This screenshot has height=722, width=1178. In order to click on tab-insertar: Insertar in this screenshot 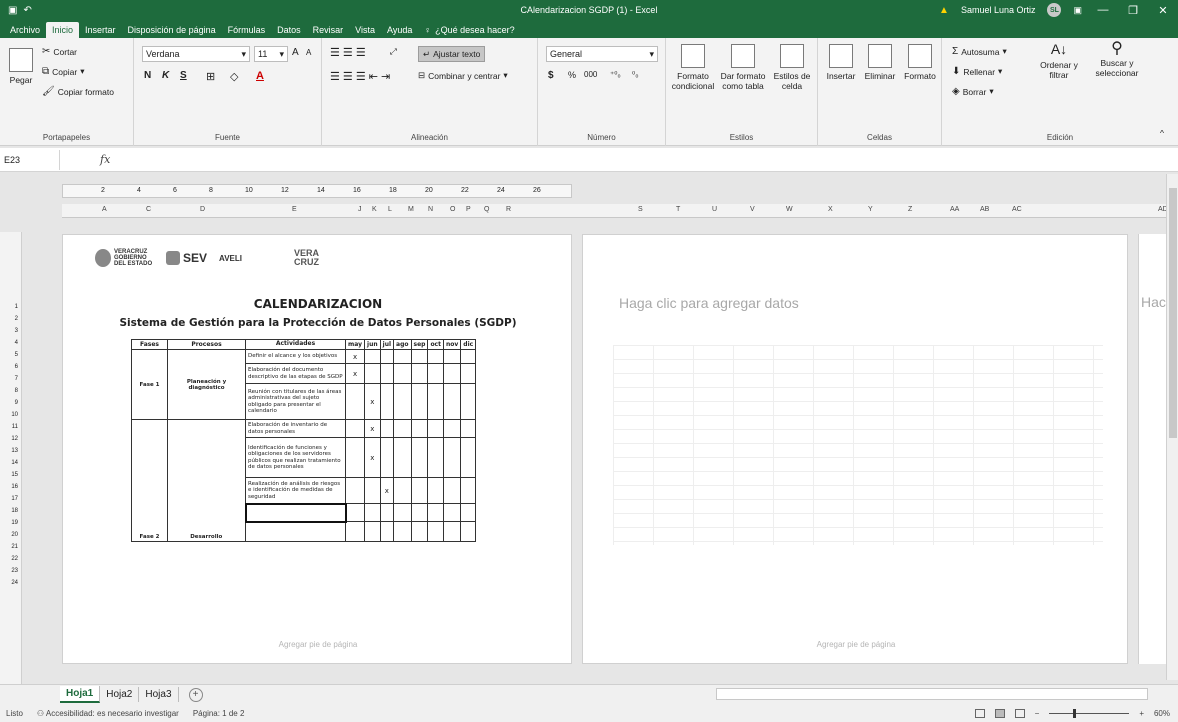, I will do `click(100, 30)`.